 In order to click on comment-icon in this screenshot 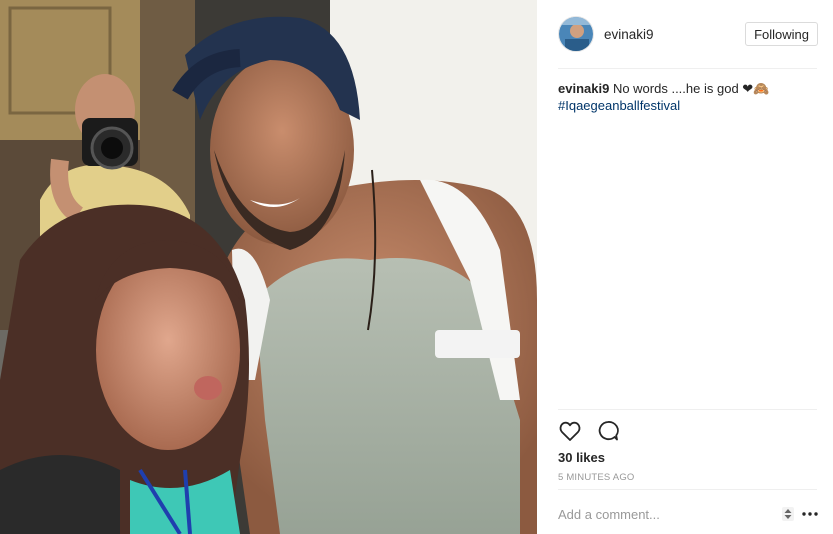, I will do `click(608, 431)`.